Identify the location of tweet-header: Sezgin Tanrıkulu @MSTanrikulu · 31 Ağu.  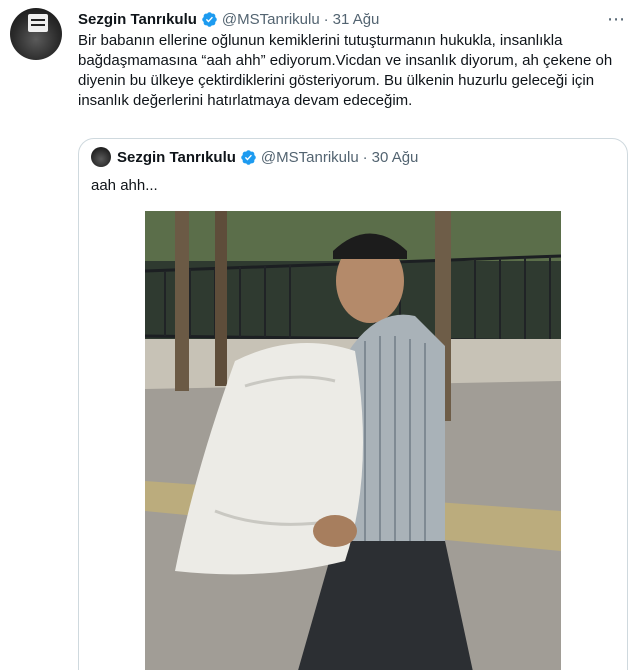
(228, 19).